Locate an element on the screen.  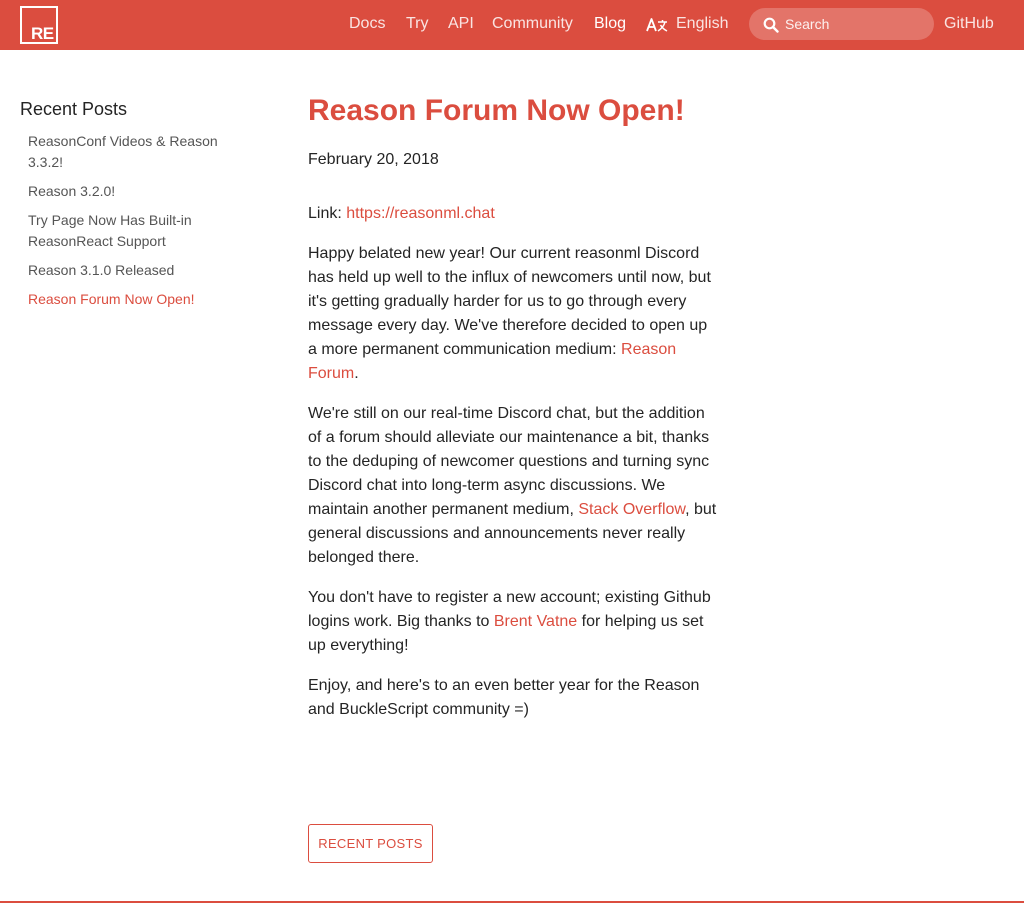
recent-posts-button: RECENT POSTS is located at coordinates (370, 843).